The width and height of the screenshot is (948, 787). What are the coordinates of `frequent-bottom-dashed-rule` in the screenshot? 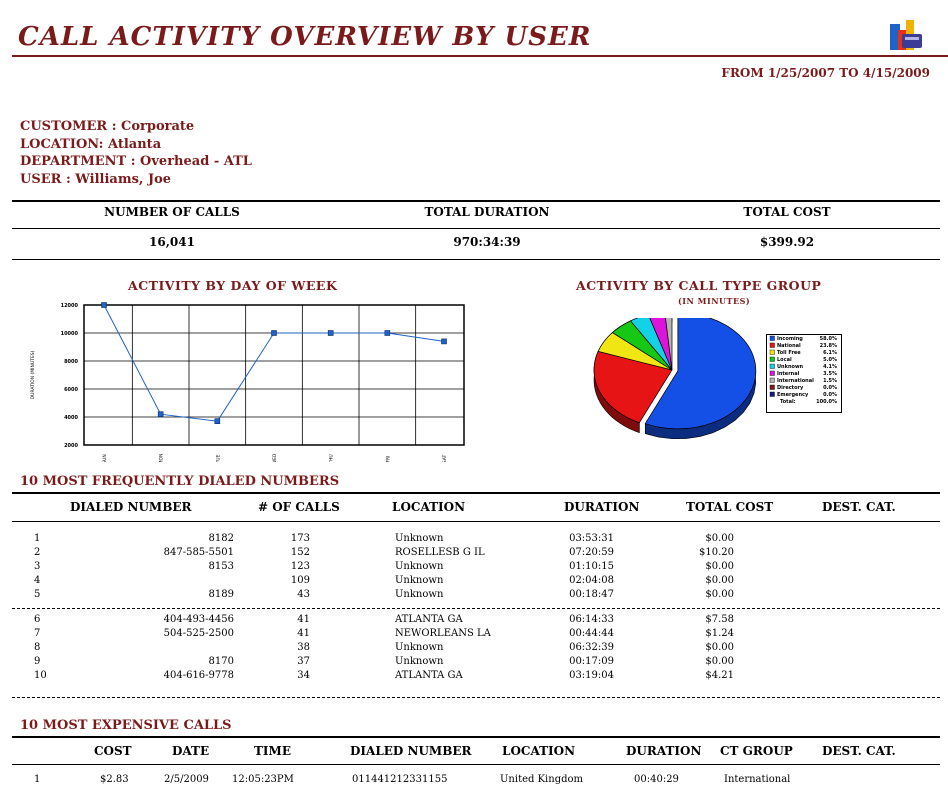 It's located at (476, 697).